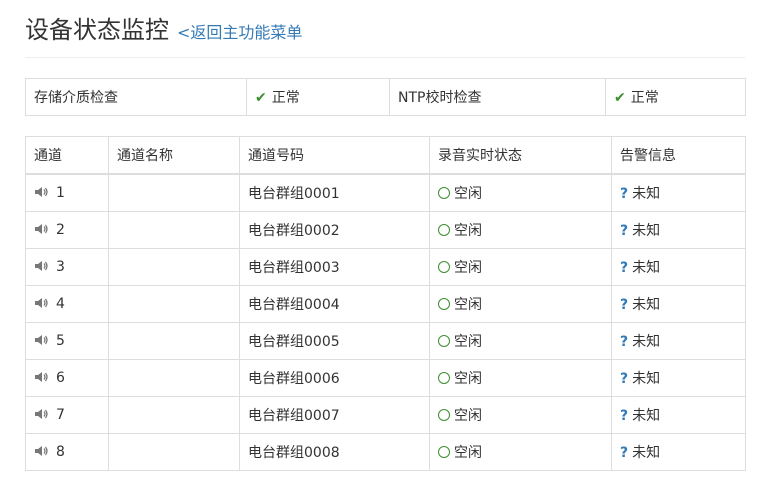  Describe the element at coordinates (67, 341) in the screenshot. I see `channel-cell: 5` at that location.